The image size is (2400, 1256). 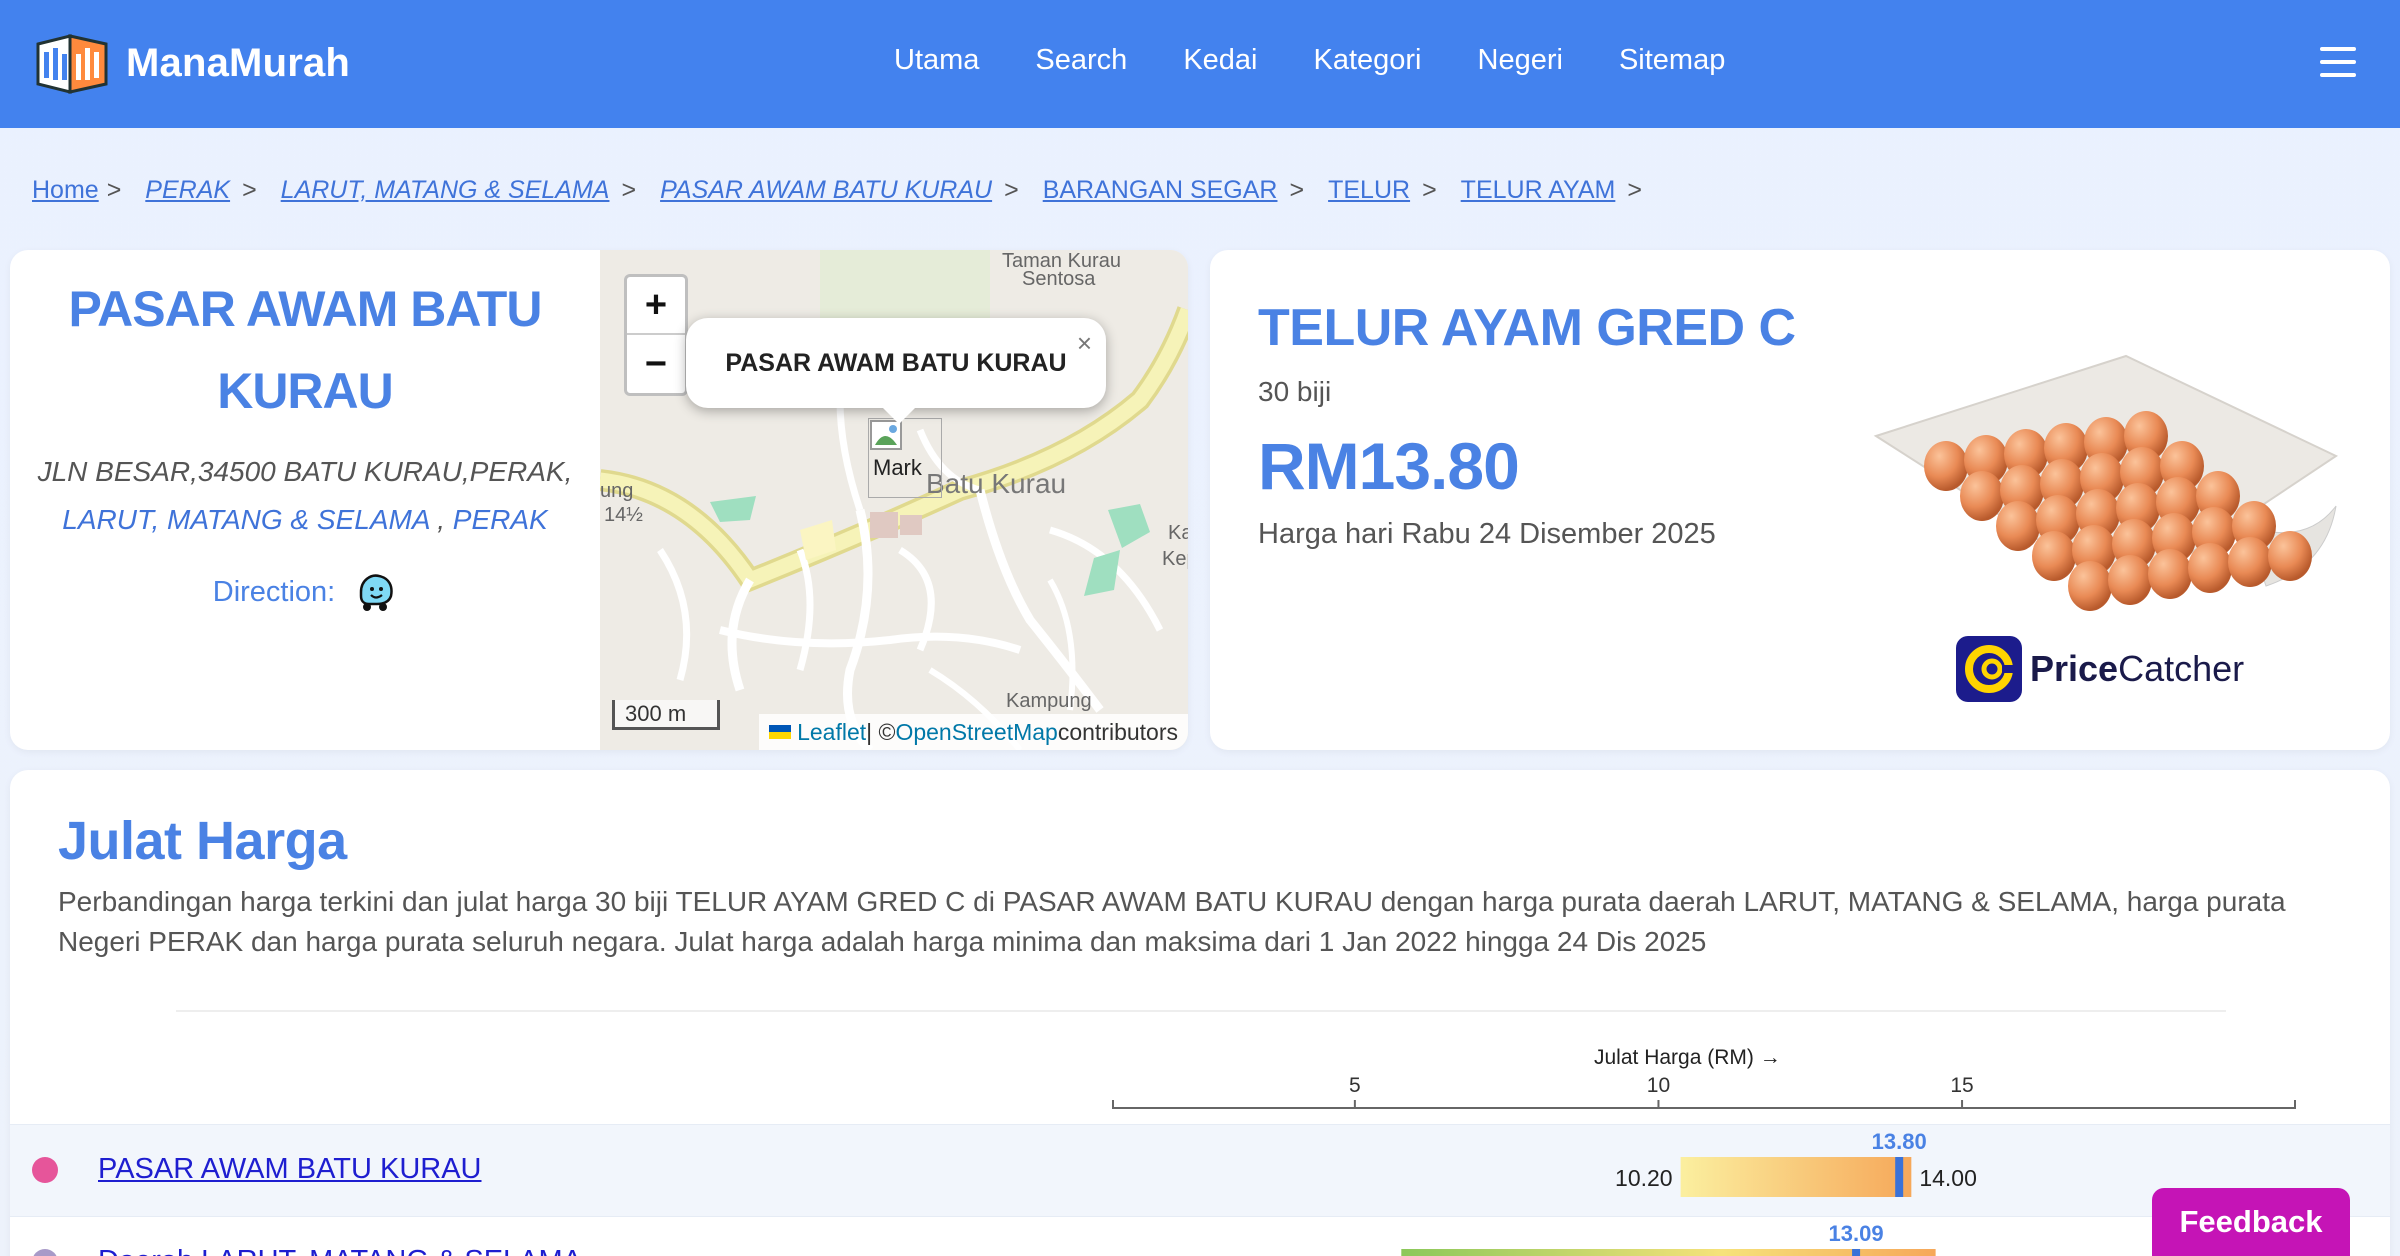 What do you see at coordinates (1658, 1085) in the screenshot?
I see `axis-tick-label: 10` at bounding box center [1658, 1085].